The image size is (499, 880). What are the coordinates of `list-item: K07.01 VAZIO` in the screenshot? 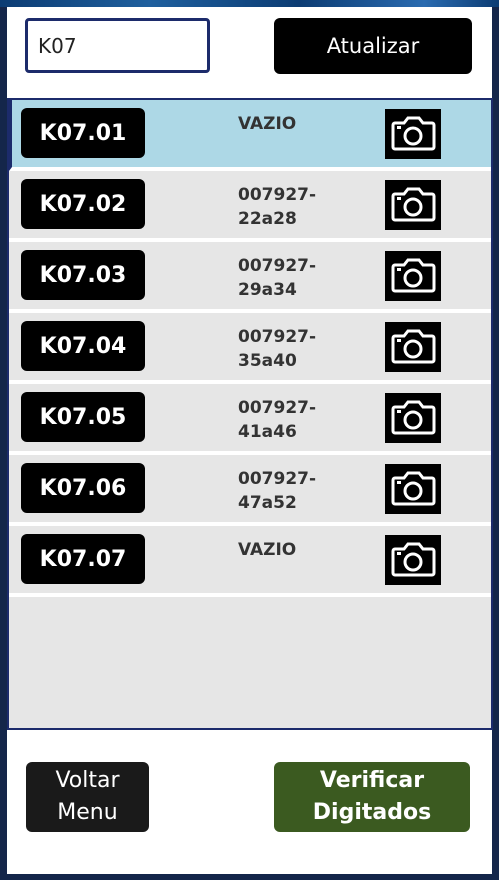 It's located at (250, 135).